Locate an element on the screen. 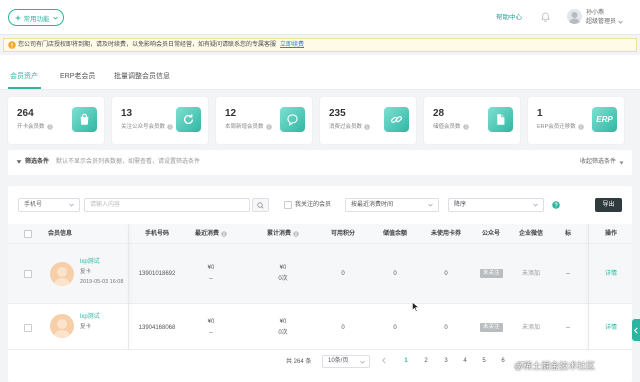  page-button: 6 is located at coordinates (503, 361).